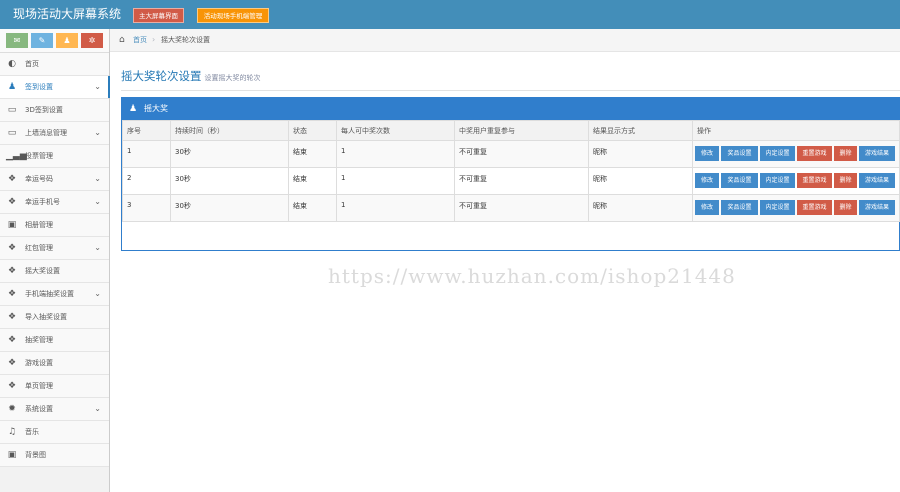 The image size is (900, 492). Describe the element at coordinates (39, 409) in the screenshot. I see `sidebar-item-label: 系统设置` at that location.